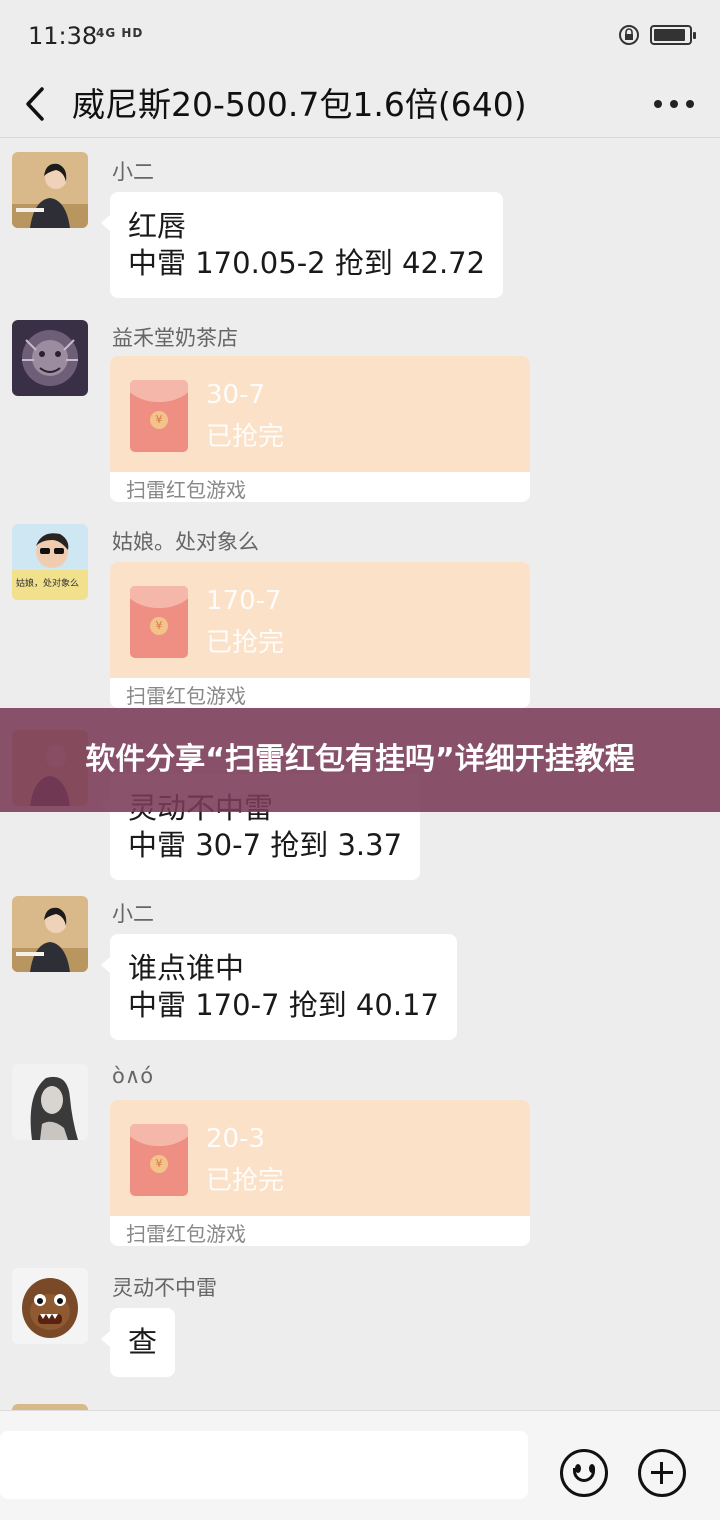 The height and width of the screenshot is (1520, 720). I want to click on message-bubble: 查, so click(138, 1342).